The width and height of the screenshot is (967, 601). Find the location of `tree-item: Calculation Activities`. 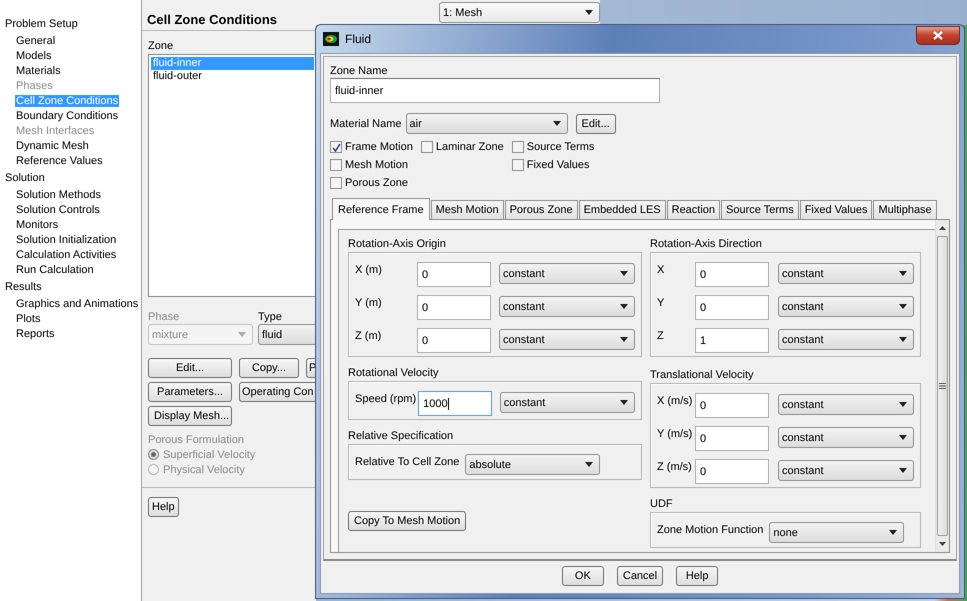

tree-item: Calculation Activities is located at coordinates (66, 255).